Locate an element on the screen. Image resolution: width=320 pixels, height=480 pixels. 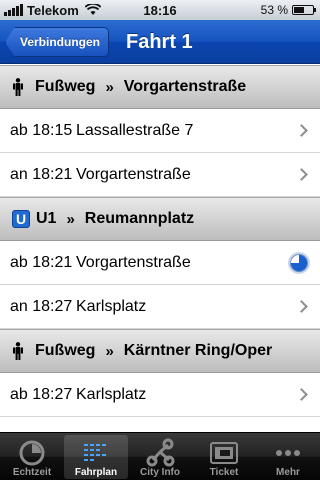
tab-city-info: City Info is located at coordinates (160, 456).